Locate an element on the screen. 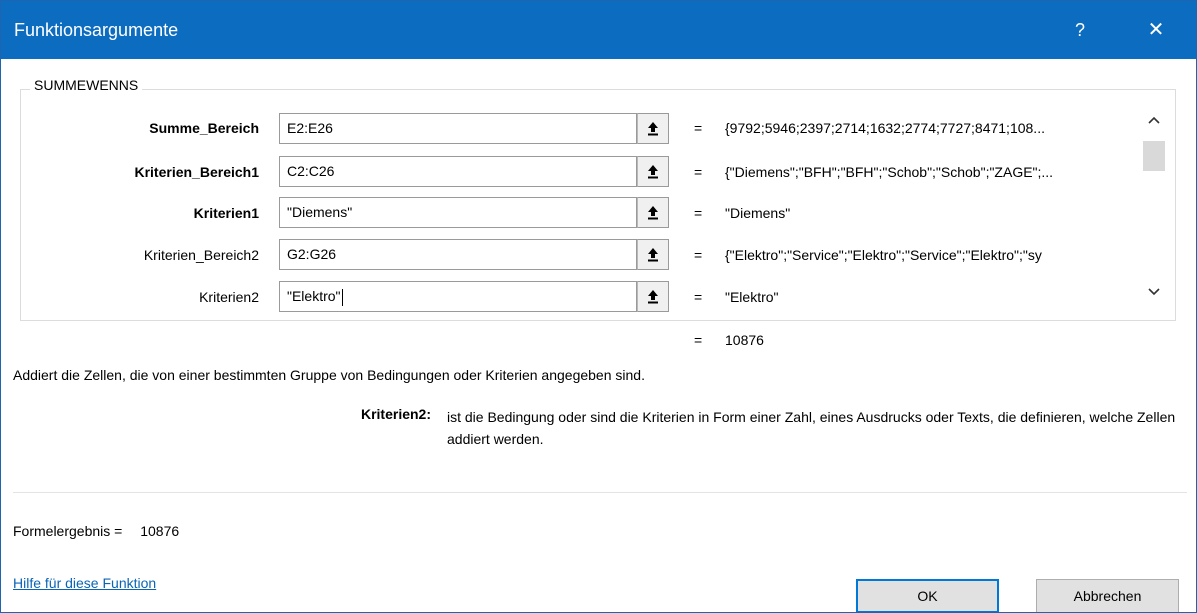 The width and height of the screenshot is (1197, 613). arg-label-kriterien-bereich2: Kriterien_Bereich2 is located at coordinates (201, 255).